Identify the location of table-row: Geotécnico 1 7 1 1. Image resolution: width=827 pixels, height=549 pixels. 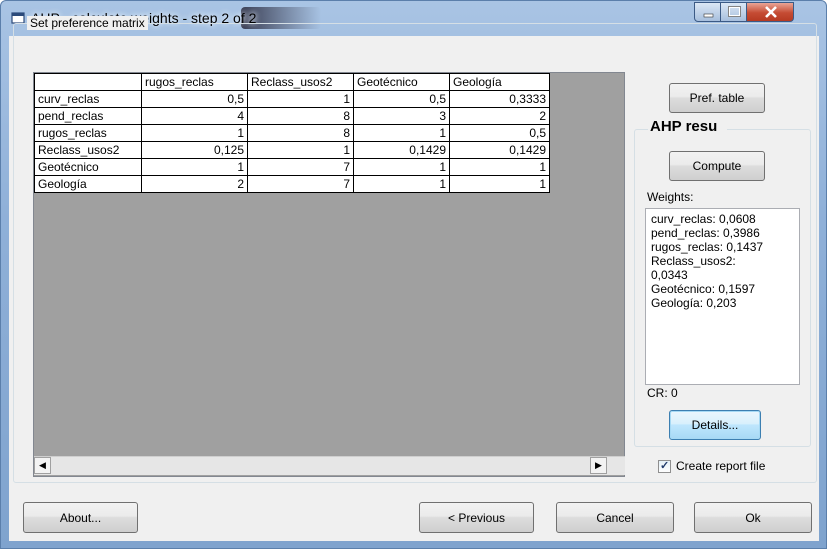
(292, 167).